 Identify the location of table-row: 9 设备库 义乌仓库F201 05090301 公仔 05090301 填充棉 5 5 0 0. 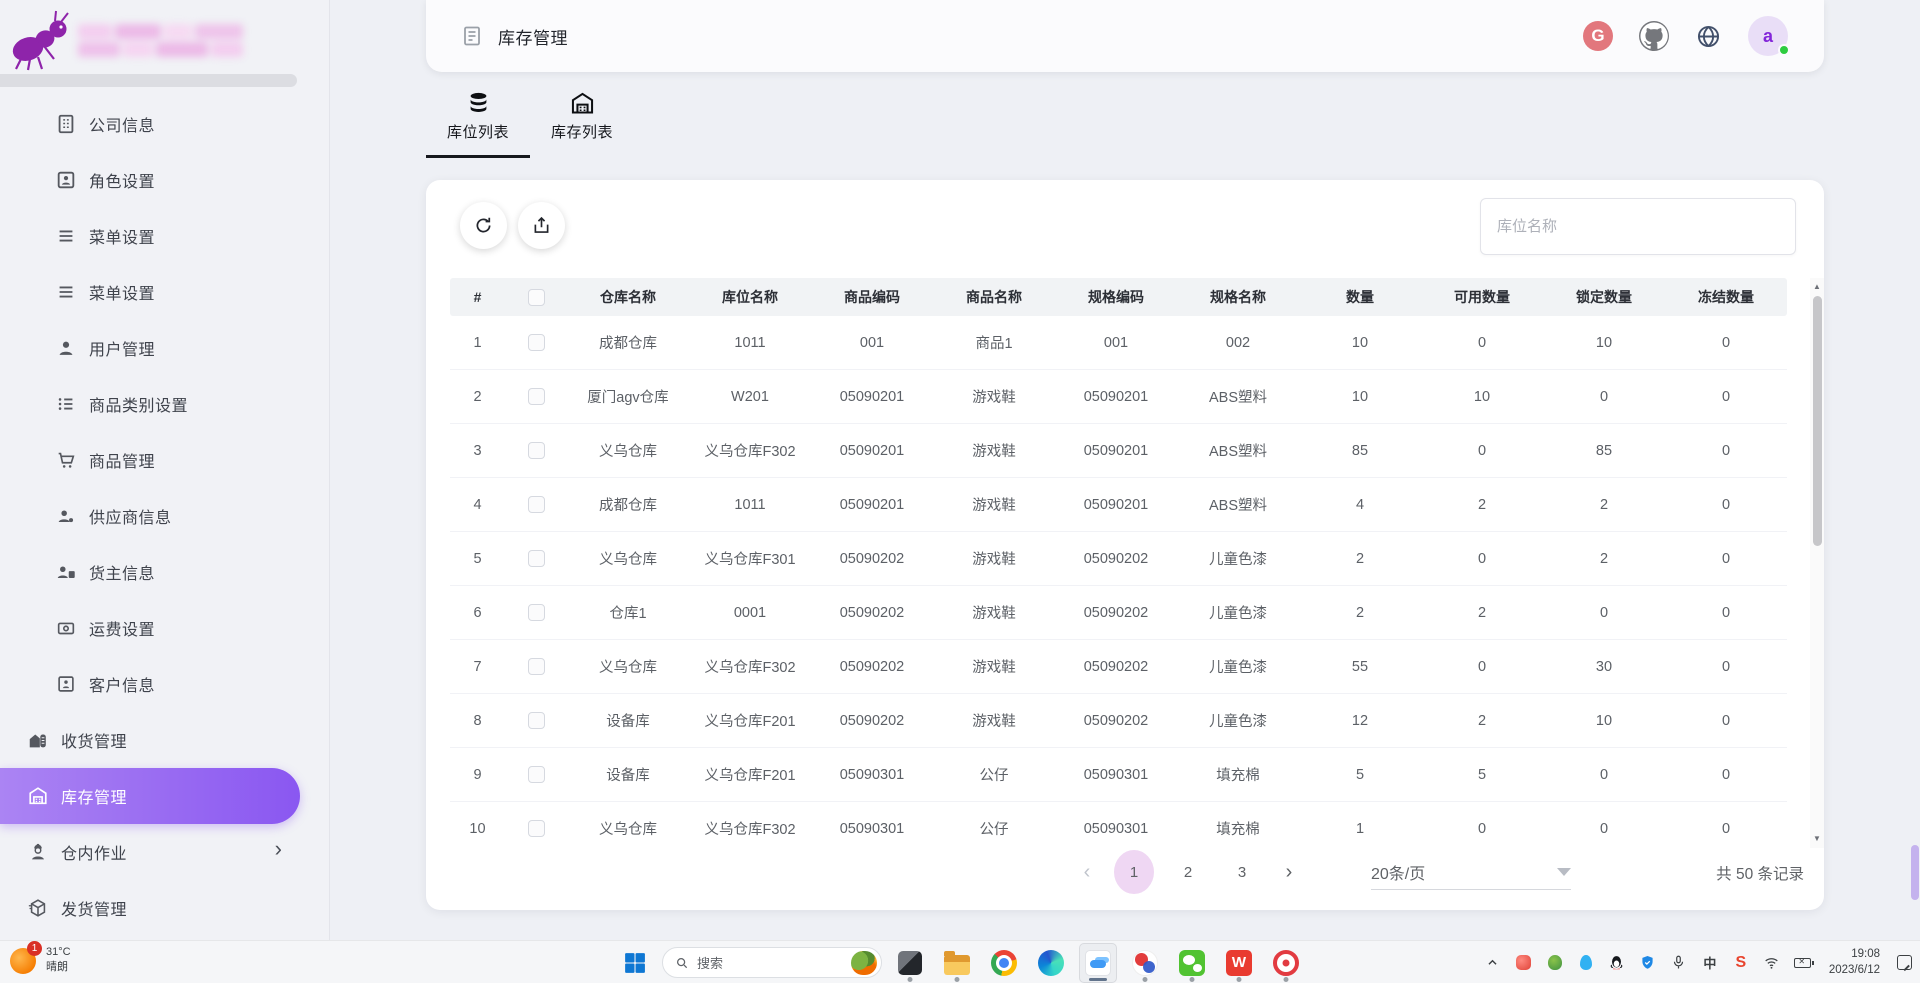
(1118, 775).